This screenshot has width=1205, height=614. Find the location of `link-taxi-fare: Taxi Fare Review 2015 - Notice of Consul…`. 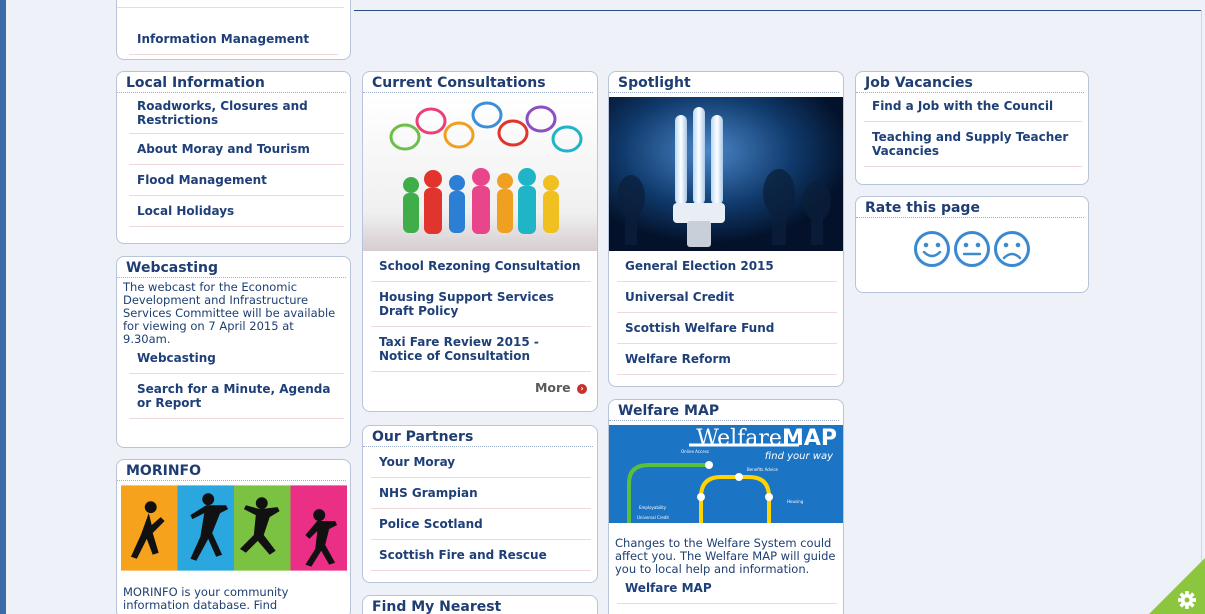

link-taxi-fare: Taxi Fare Review 2015 - Notice of Consul… is located at coordinates (481, 349).